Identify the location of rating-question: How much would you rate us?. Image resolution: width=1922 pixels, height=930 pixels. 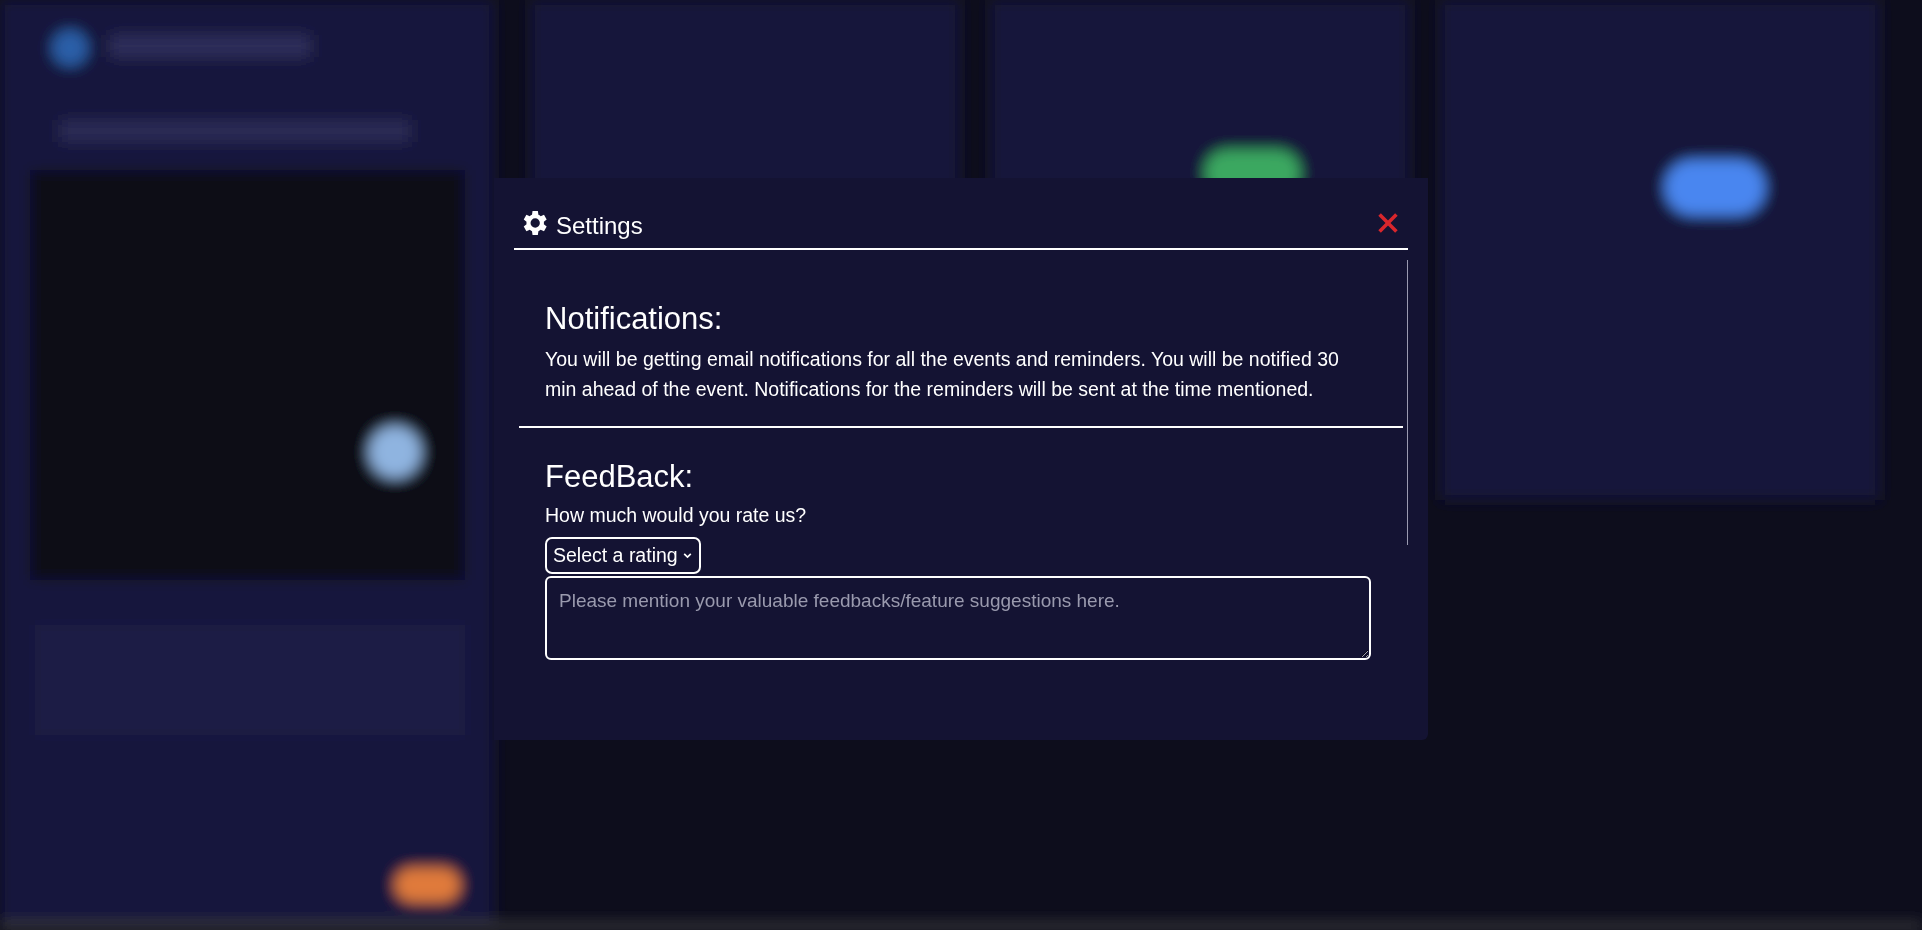
(676, 515).